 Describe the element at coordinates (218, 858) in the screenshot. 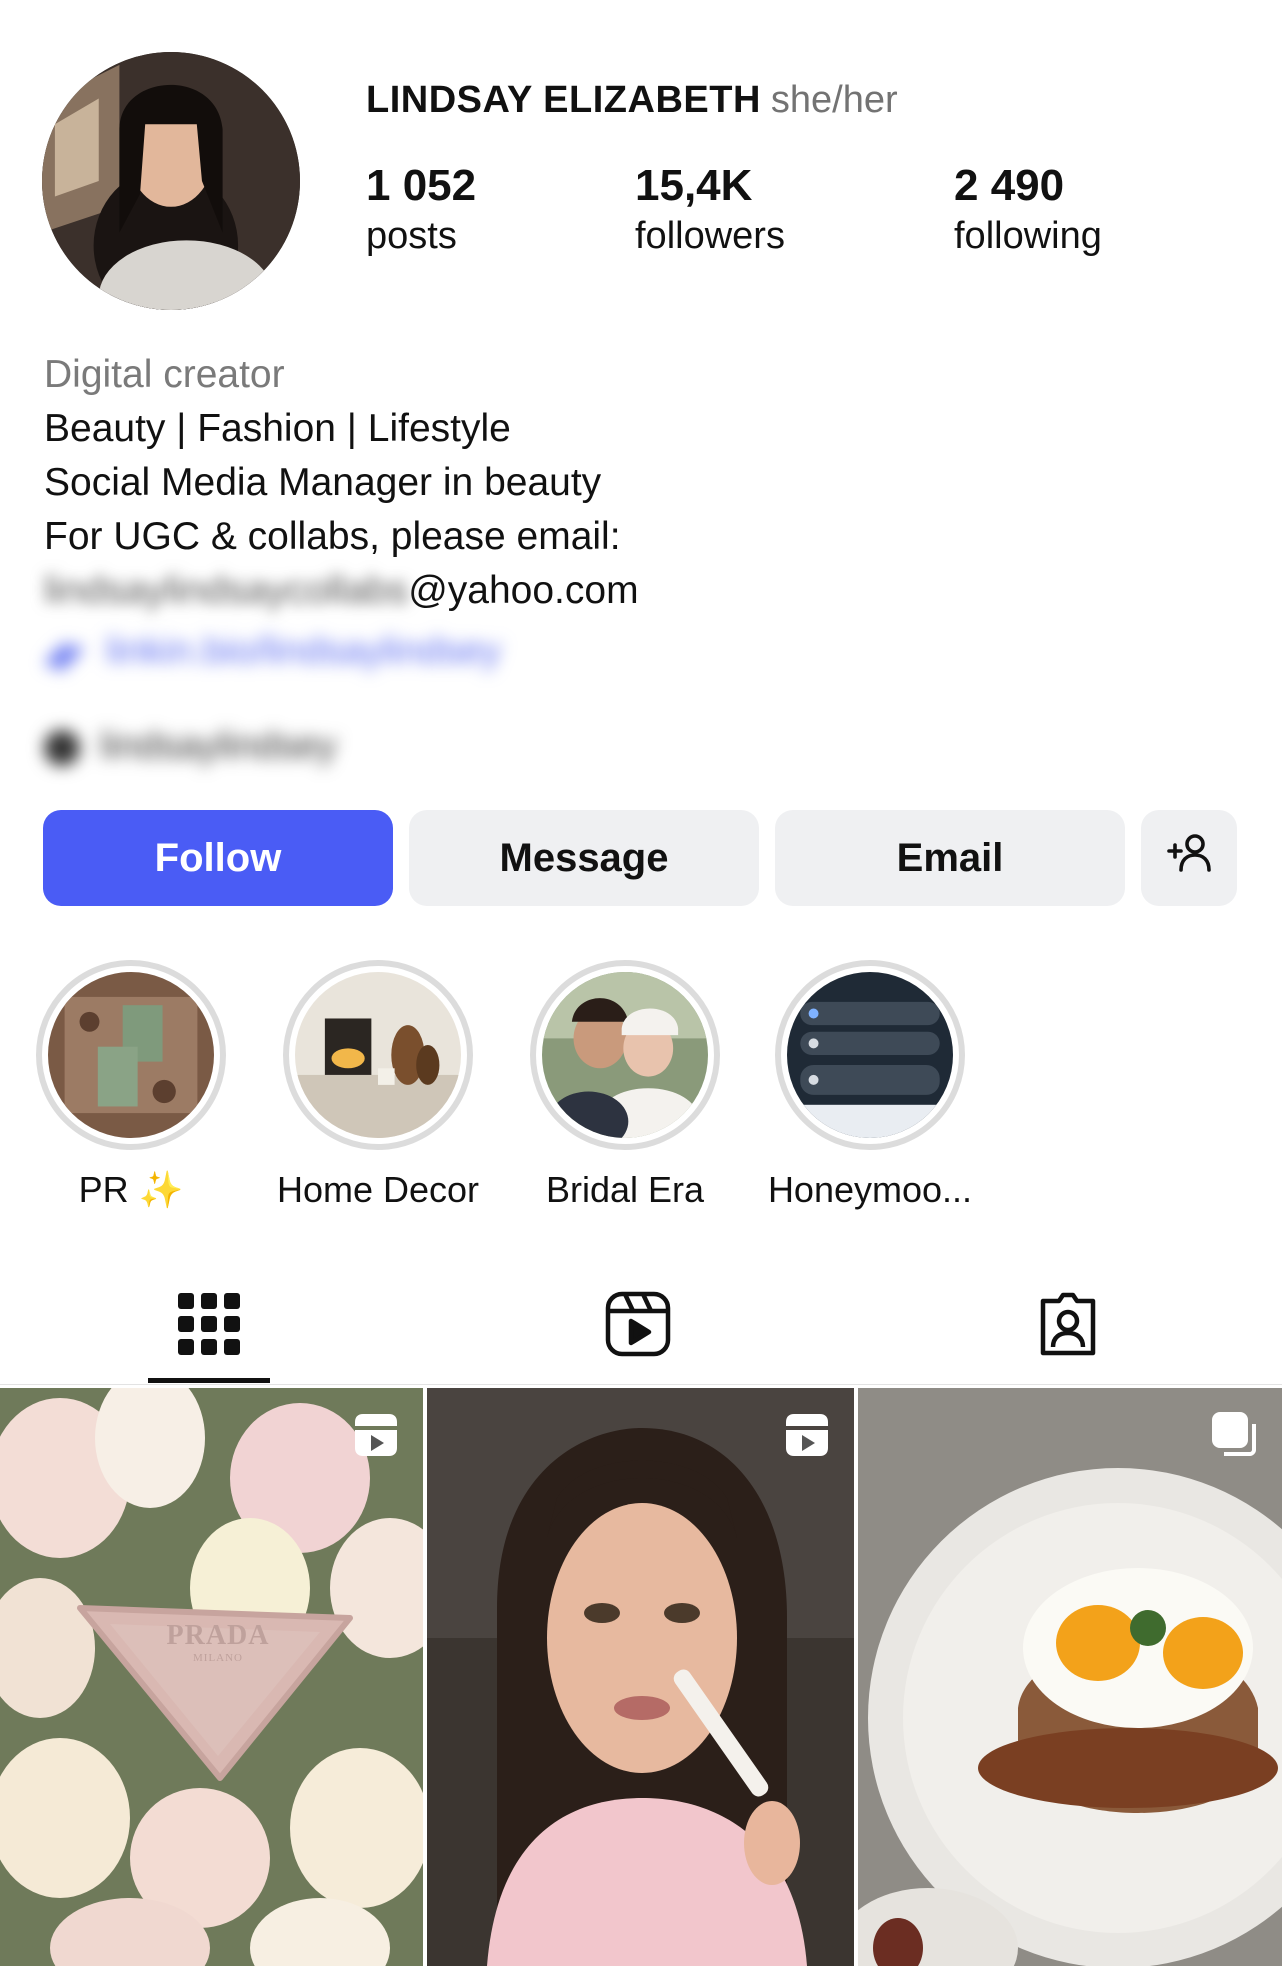

I see `follow-button: Follow` at that location.